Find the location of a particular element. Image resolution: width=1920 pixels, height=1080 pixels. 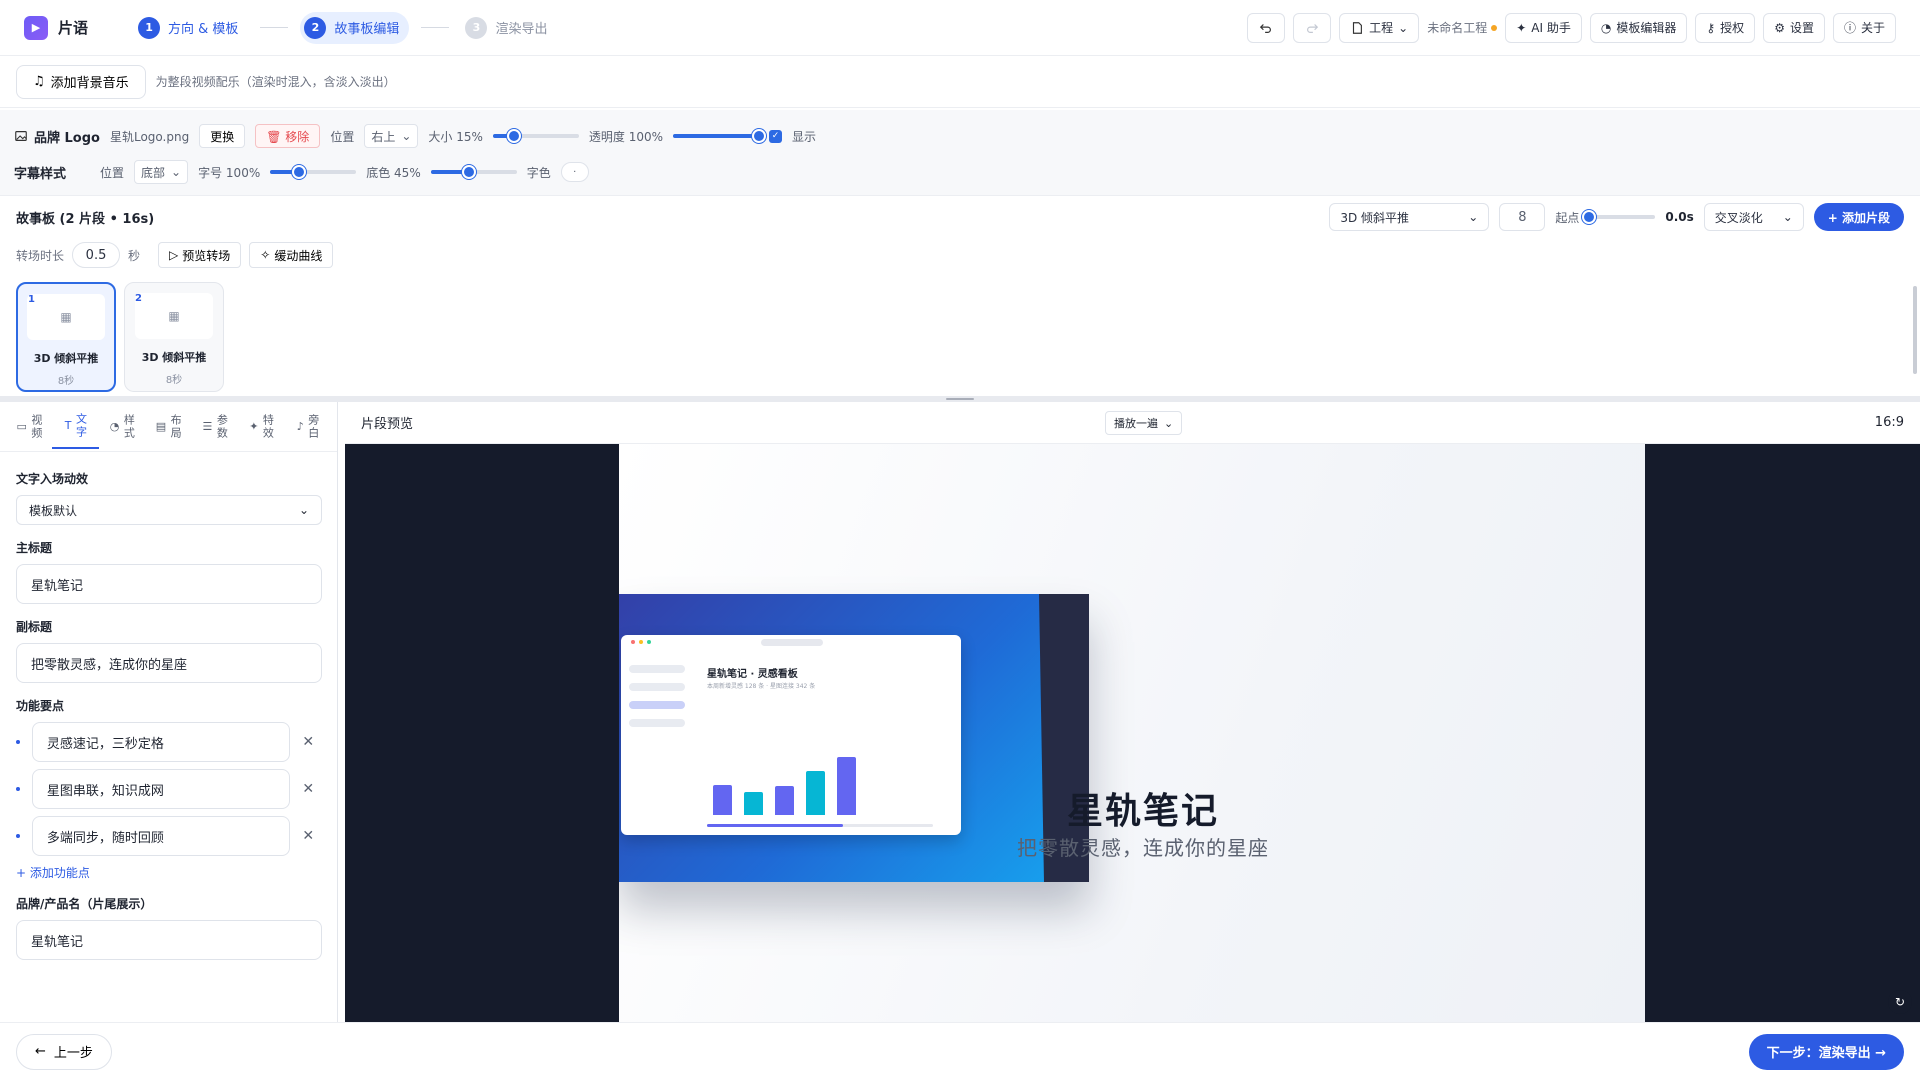

tab-text: T 文字 is located at coordinates (75, 427).